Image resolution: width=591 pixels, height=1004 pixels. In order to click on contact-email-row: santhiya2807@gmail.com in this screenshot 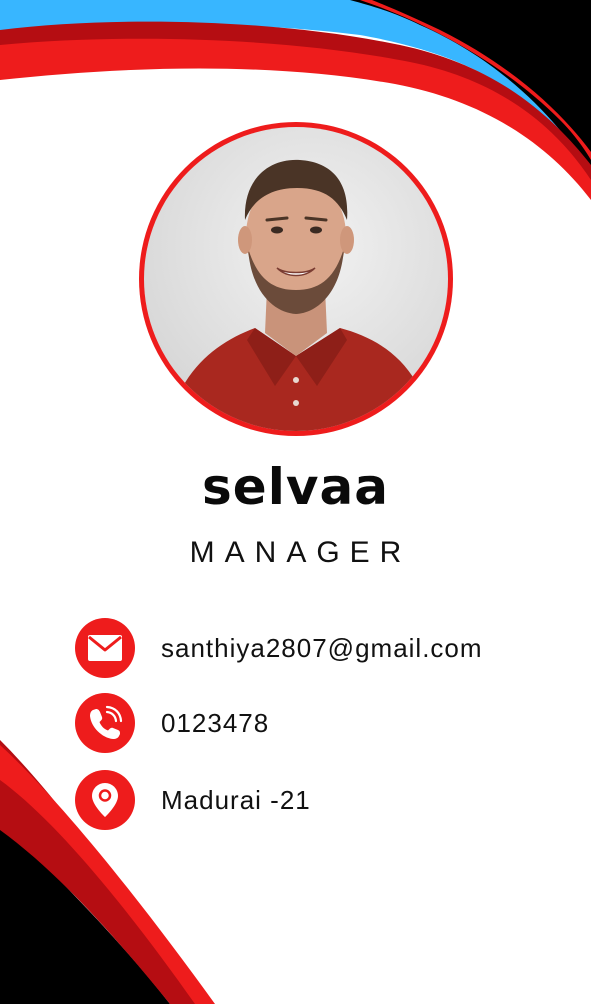, I will do `click(305, 648)`.